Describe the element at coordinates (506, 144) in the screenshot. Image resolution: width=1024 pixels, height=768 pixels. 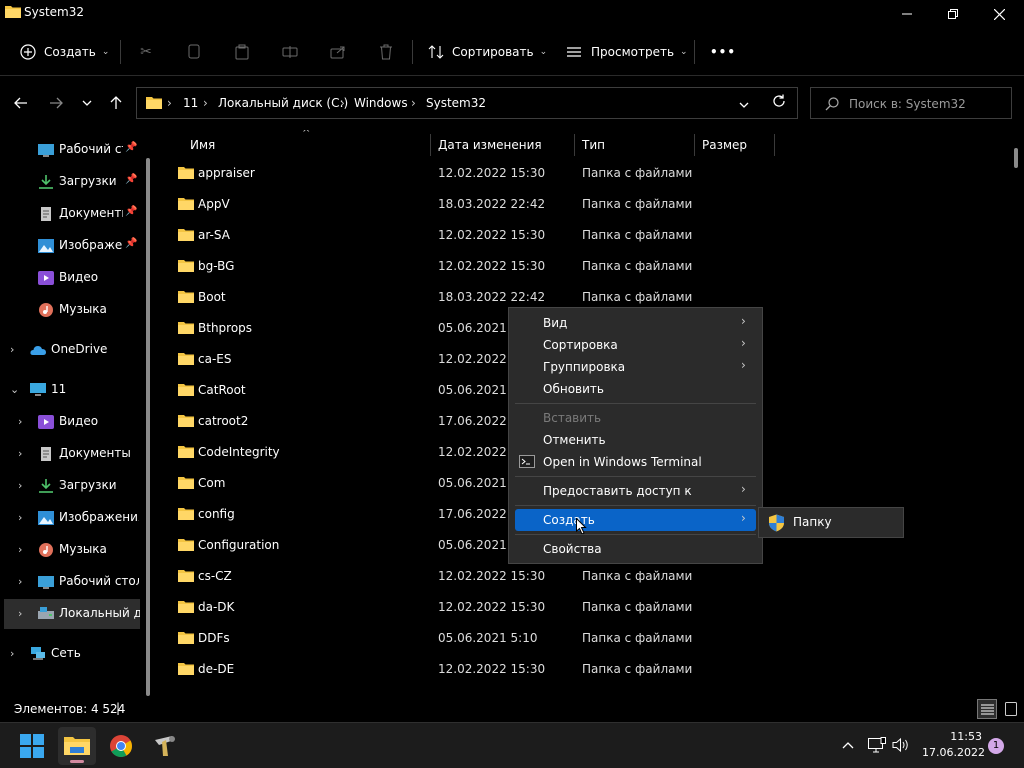
I see `column-header-date: Дата изменения` at that location.